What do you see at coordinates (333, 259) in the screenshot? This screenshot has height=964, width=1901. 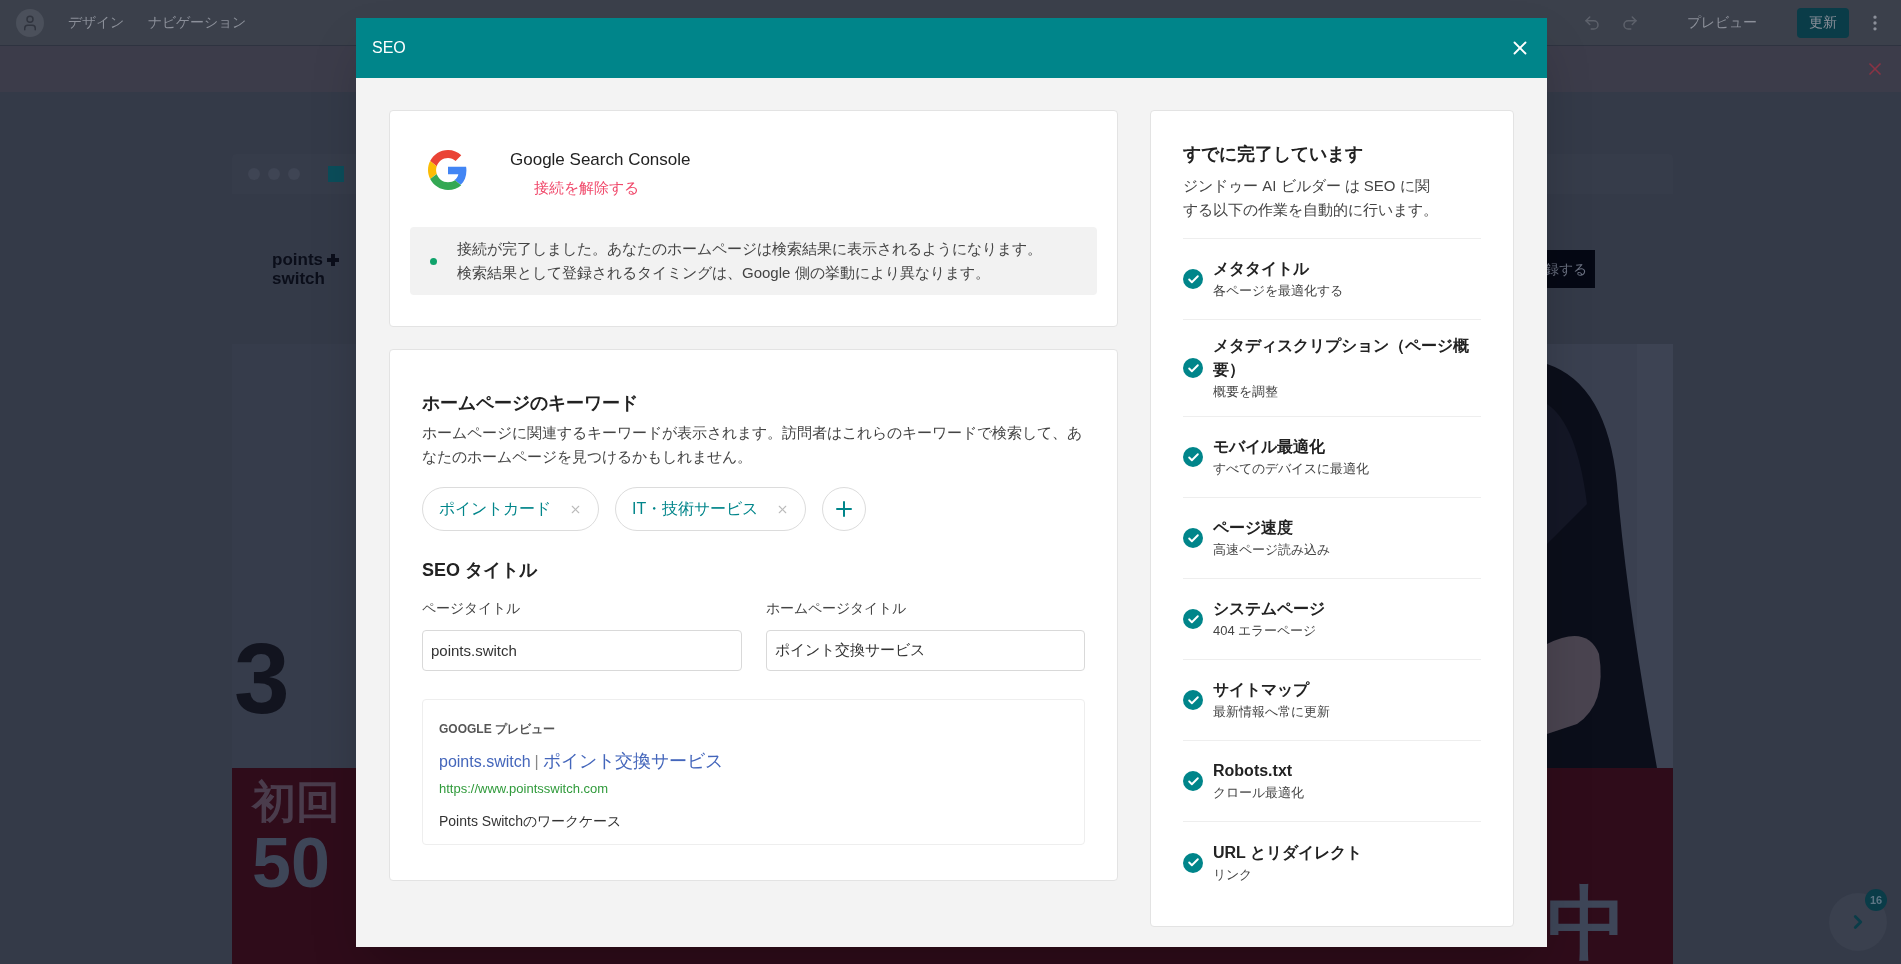 I see `plus-icon` at bounding box center [333, 259].